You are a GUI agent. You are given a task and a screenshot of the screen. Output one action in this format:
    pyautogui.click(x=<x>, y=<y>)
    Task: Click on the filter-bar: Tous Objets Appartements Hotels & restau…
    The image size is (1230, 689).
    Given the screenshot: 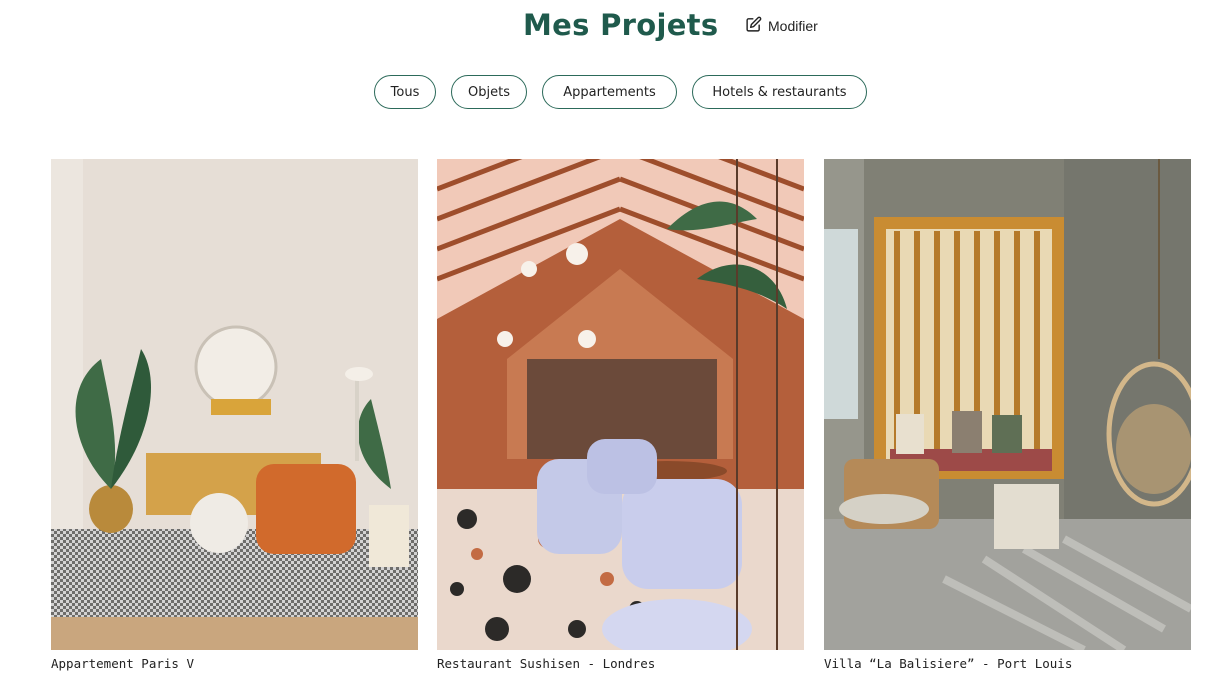 What is the action you would take?
    pyautogui.click(x=615, y=92)
    